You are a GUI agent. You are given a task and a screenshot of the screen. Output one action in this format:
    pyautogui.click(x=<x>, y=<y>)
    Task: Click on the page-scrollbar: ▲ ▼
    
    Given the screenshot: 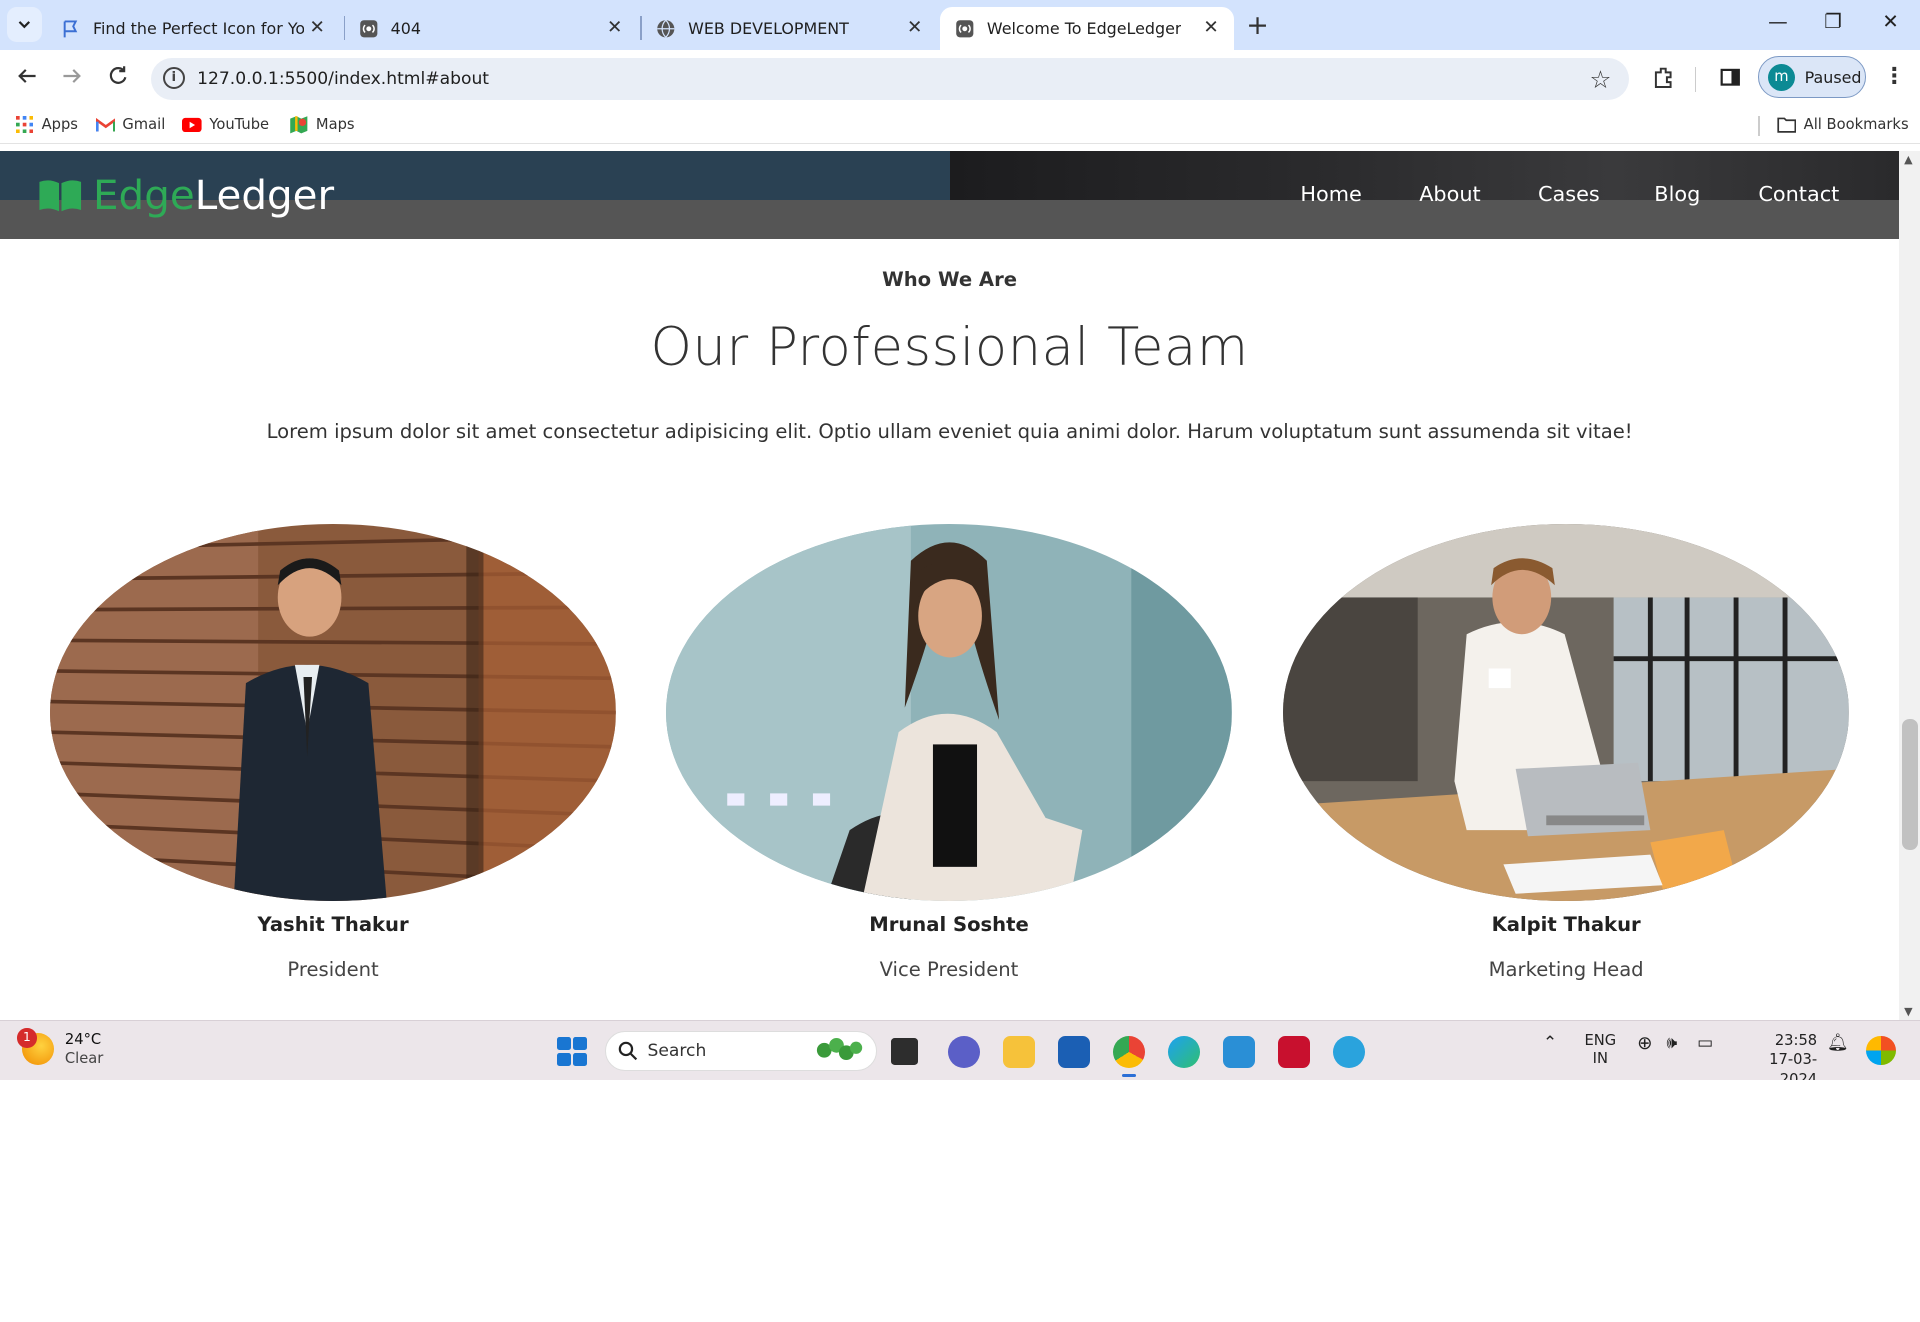 What is the action you would take?
    pyautogui.click(x=1909, y=585)
    